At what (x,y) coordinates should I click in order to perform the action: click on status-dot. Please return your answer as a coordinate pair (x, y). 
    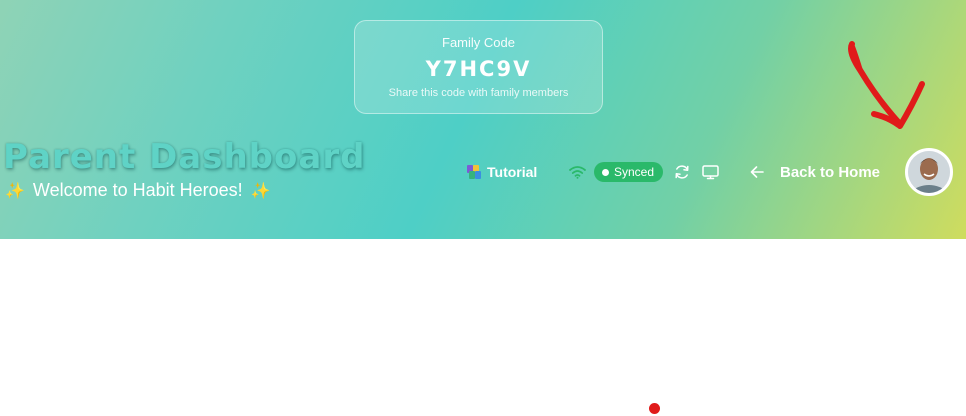
    Looking at the image, I should click on (605, 172).